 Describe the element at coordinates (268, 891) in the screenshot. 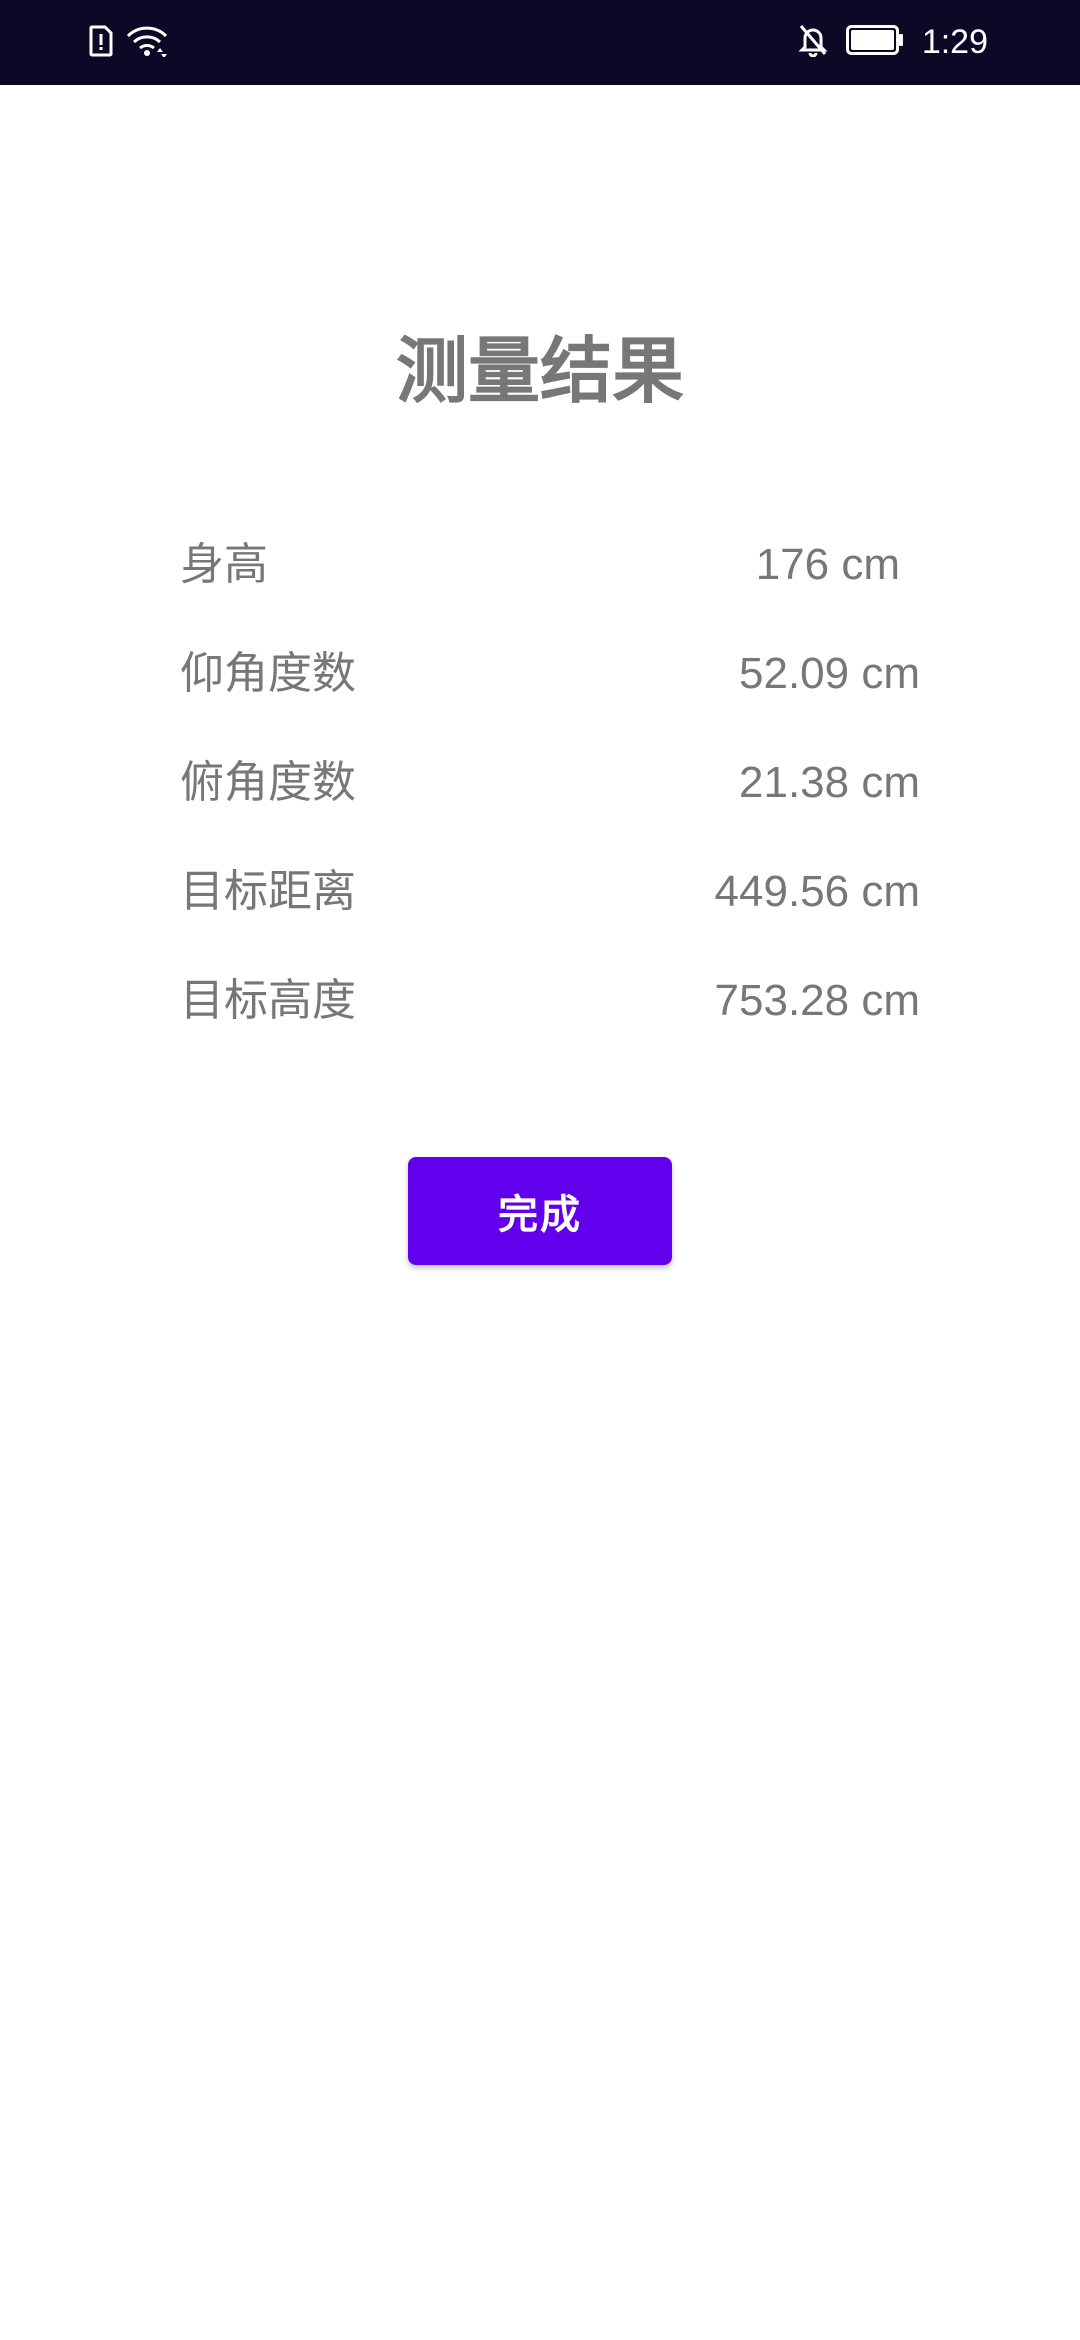

I see `result-label: 目标距离` at that location.